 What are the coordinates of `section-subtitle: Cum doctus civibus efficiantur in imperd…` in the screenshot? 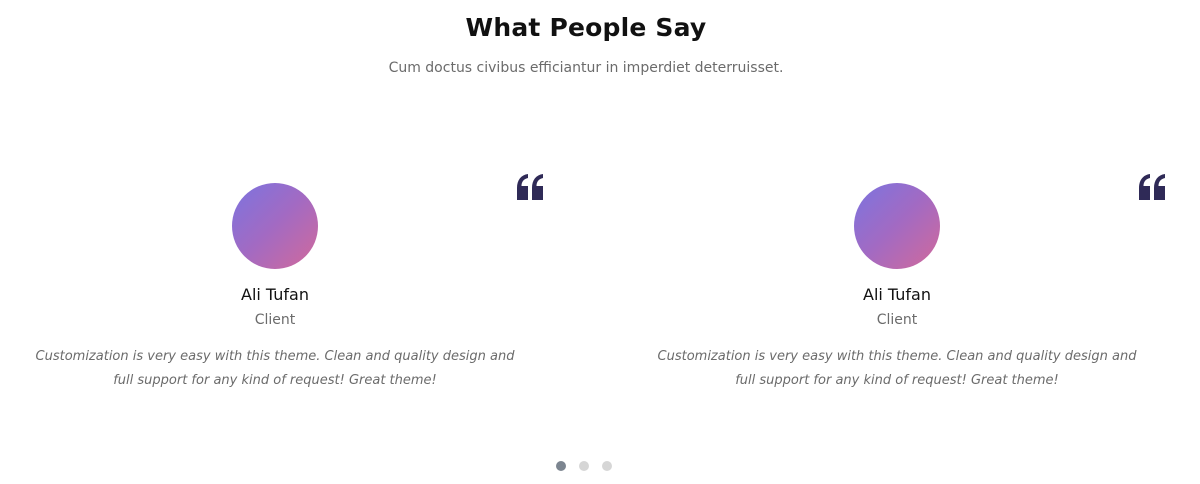 It's located at (586, 68).